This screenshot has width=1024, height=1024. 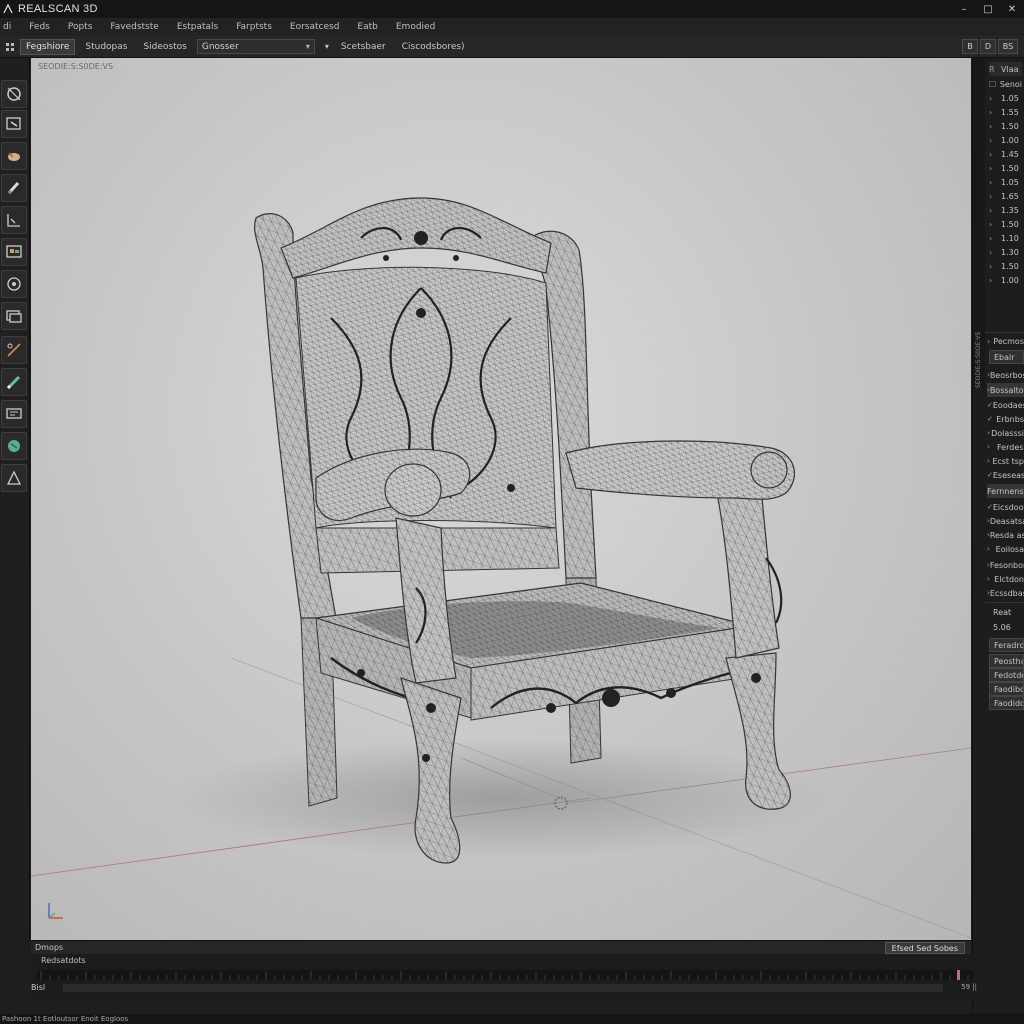 I want to click on mode-select: Gnosser ▾, so click(x=255, y=46).